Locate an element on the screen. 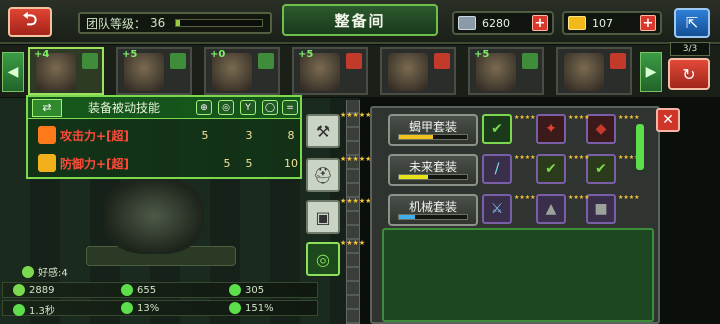 The height and width of the screenshot is (324, 720). gear-cell-future-2: ✔ is located at coordinates (551, 169).